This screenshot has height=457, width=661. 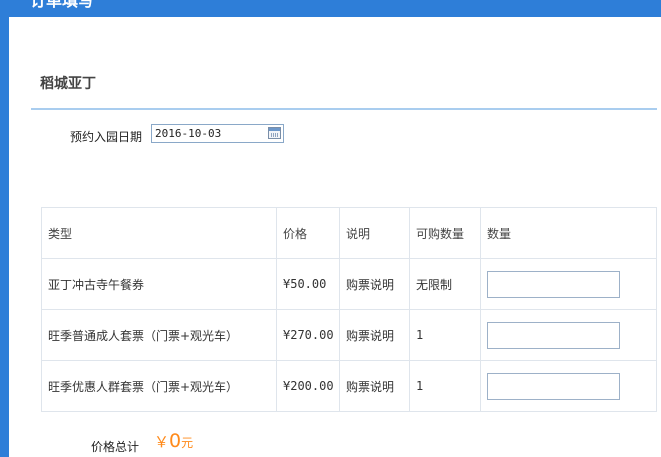 I want to click on total-price: ￥0元, so click(x=173, y=441).